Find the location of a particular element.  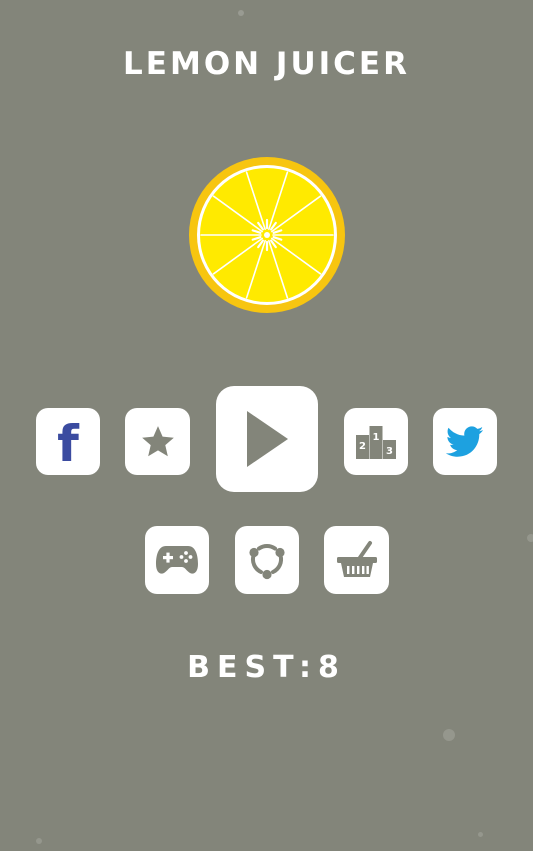

facebook-button: f is located at coordinates (68, 441).